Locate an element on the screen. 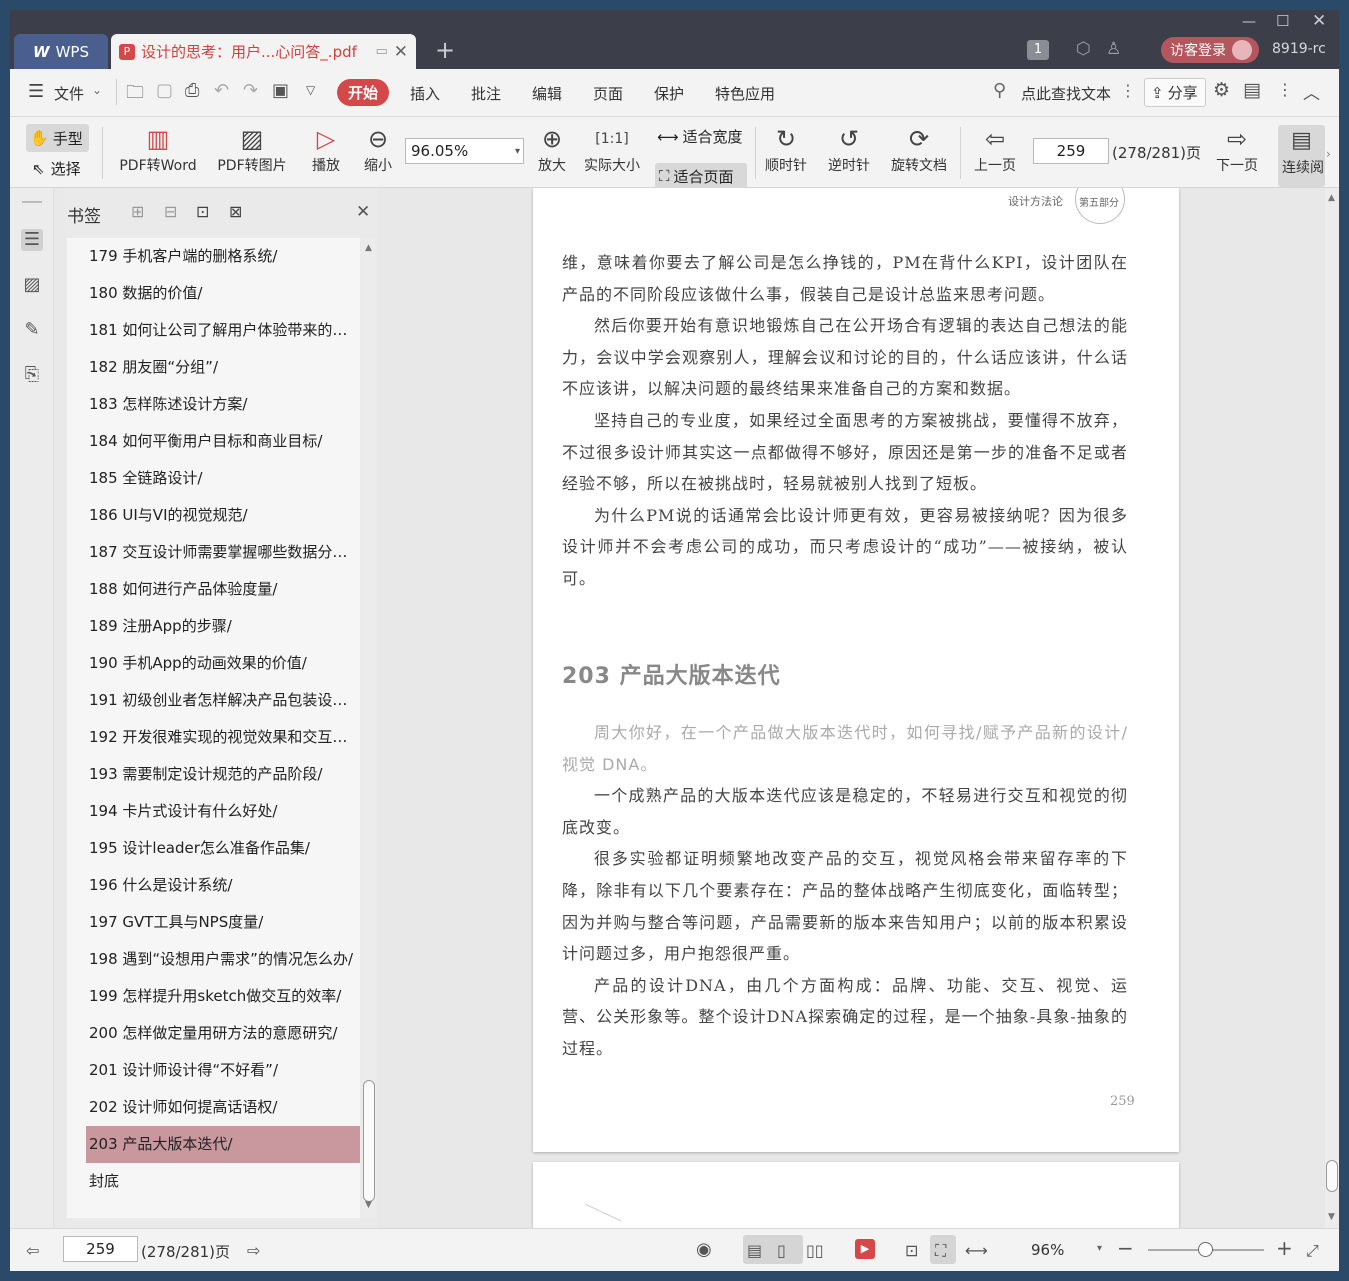 Image resolution: width=1349 pixels, height=1281 pixels. page-number-input: 259 is located at coordinates (1071, 151).